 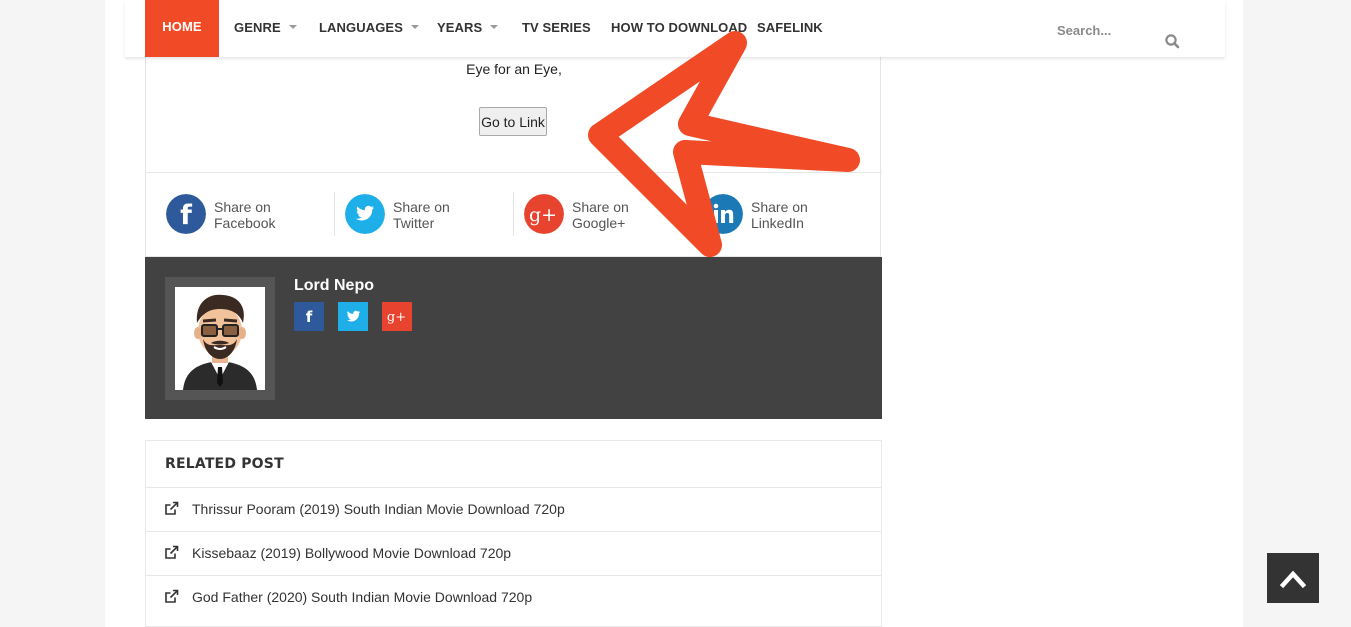 What do you see at coordinates (600, 207) in the screenshot?
I see `share-google-plus-line1: Share on` at bounding box center [600, 207].